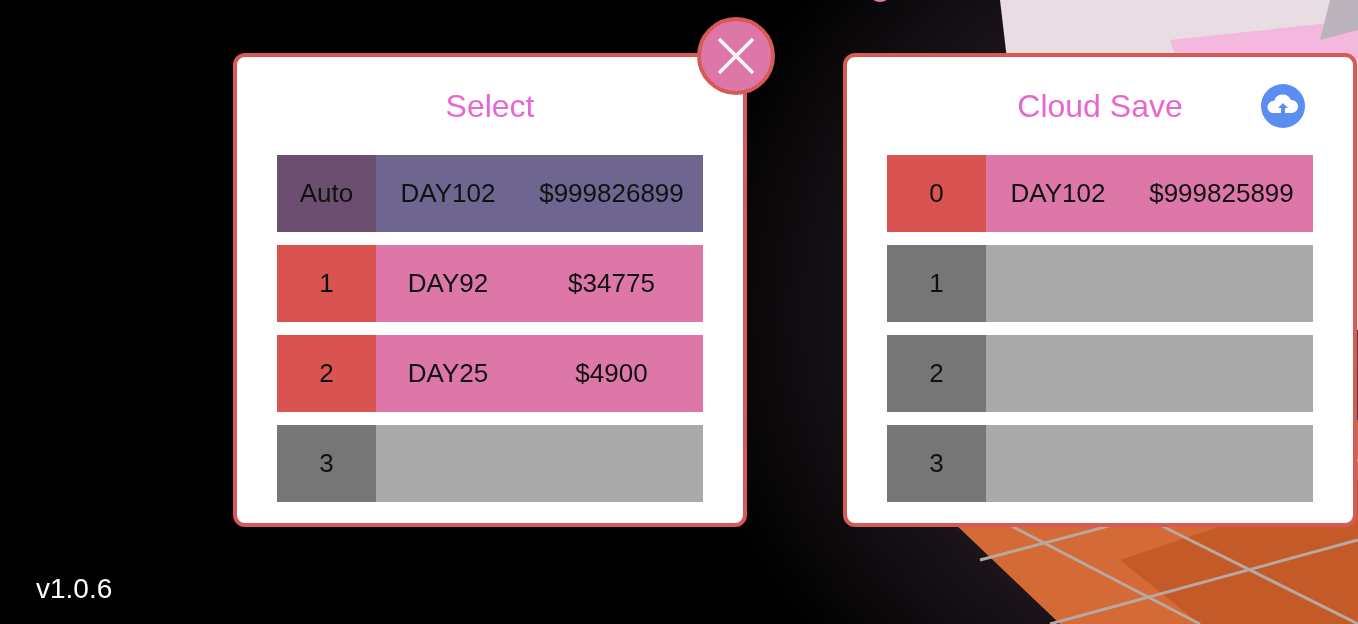  What do you see at coordinates (936, 193) in the screenshot?
I see `slot-number-cell: 0` at bounding box center [936, 193].